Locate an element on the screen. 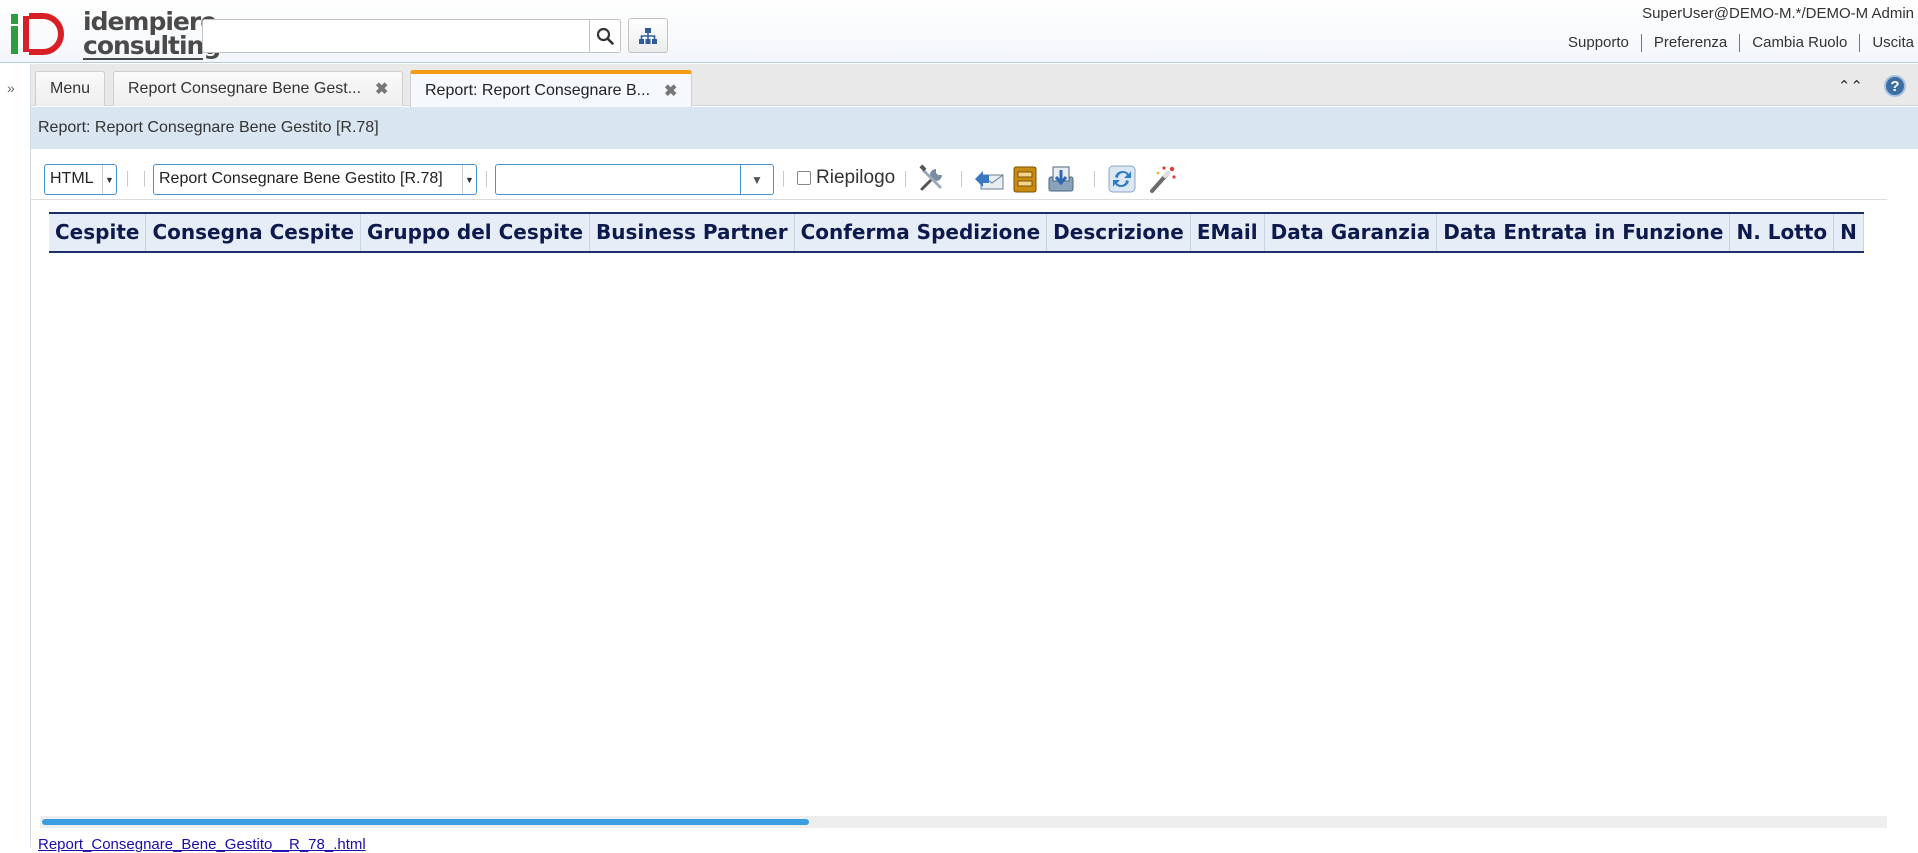 Image resolution: width=1918 pixels, height=853 pixels. horizontal-scrollbar is located at coordinates (963, 822).